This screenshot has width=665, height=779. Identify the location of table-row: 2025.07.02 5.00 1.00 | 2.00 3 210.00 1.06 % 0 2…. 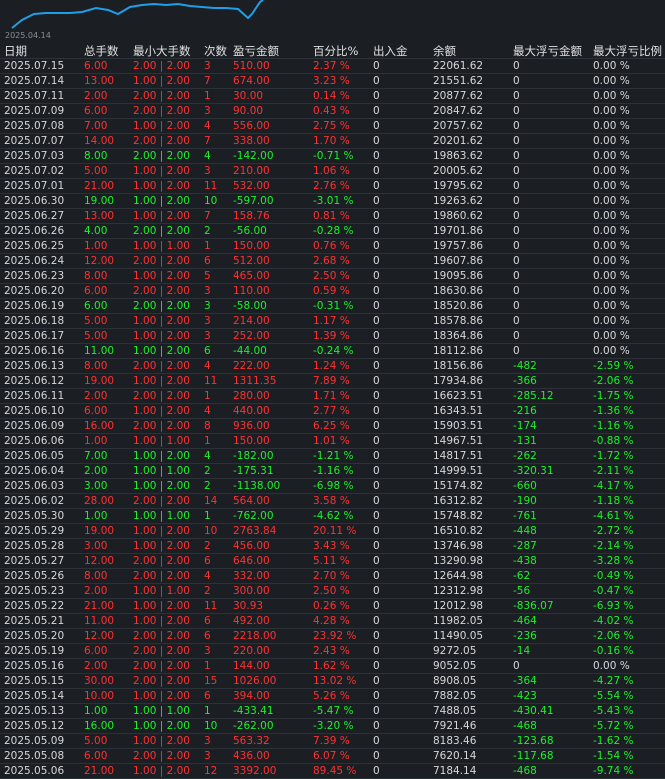
(332, 171).